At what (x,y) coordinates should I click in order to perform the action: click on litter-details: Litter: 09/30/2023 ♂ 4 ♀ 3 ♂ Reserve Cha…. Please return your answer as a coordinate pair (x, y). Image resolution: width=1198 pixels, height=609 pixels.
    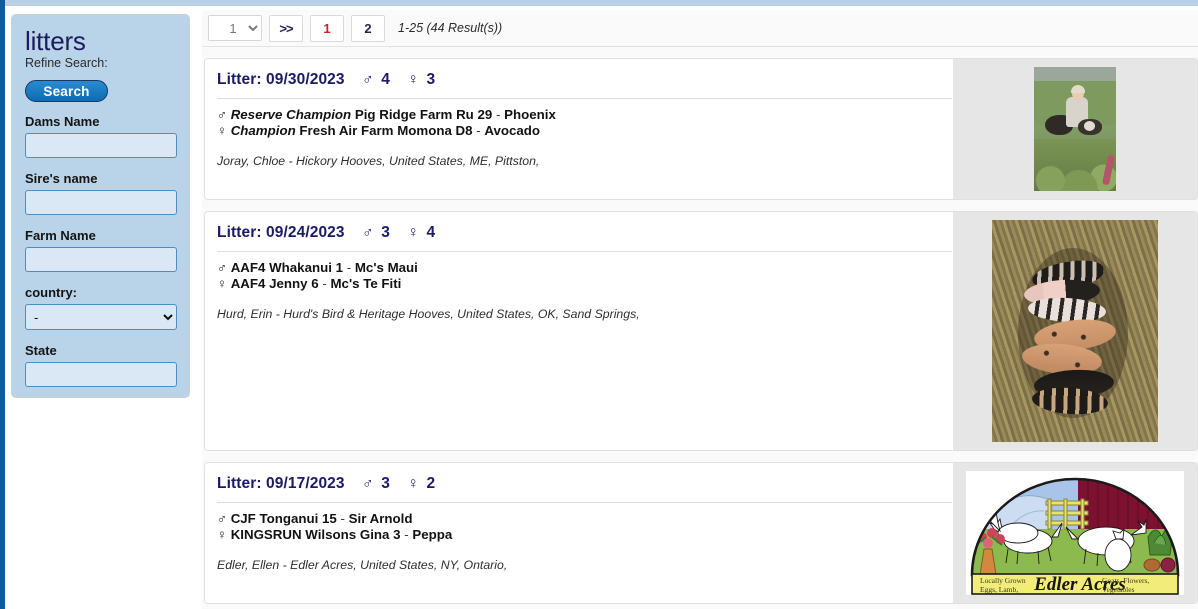
    Looking at the image, I should click on (579, 129).